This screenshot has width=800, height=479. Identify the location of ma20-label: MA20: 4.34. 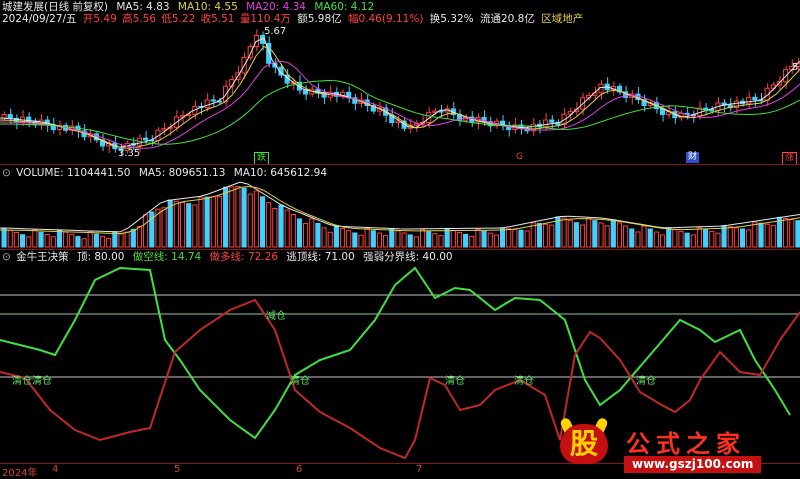
(276, 7).